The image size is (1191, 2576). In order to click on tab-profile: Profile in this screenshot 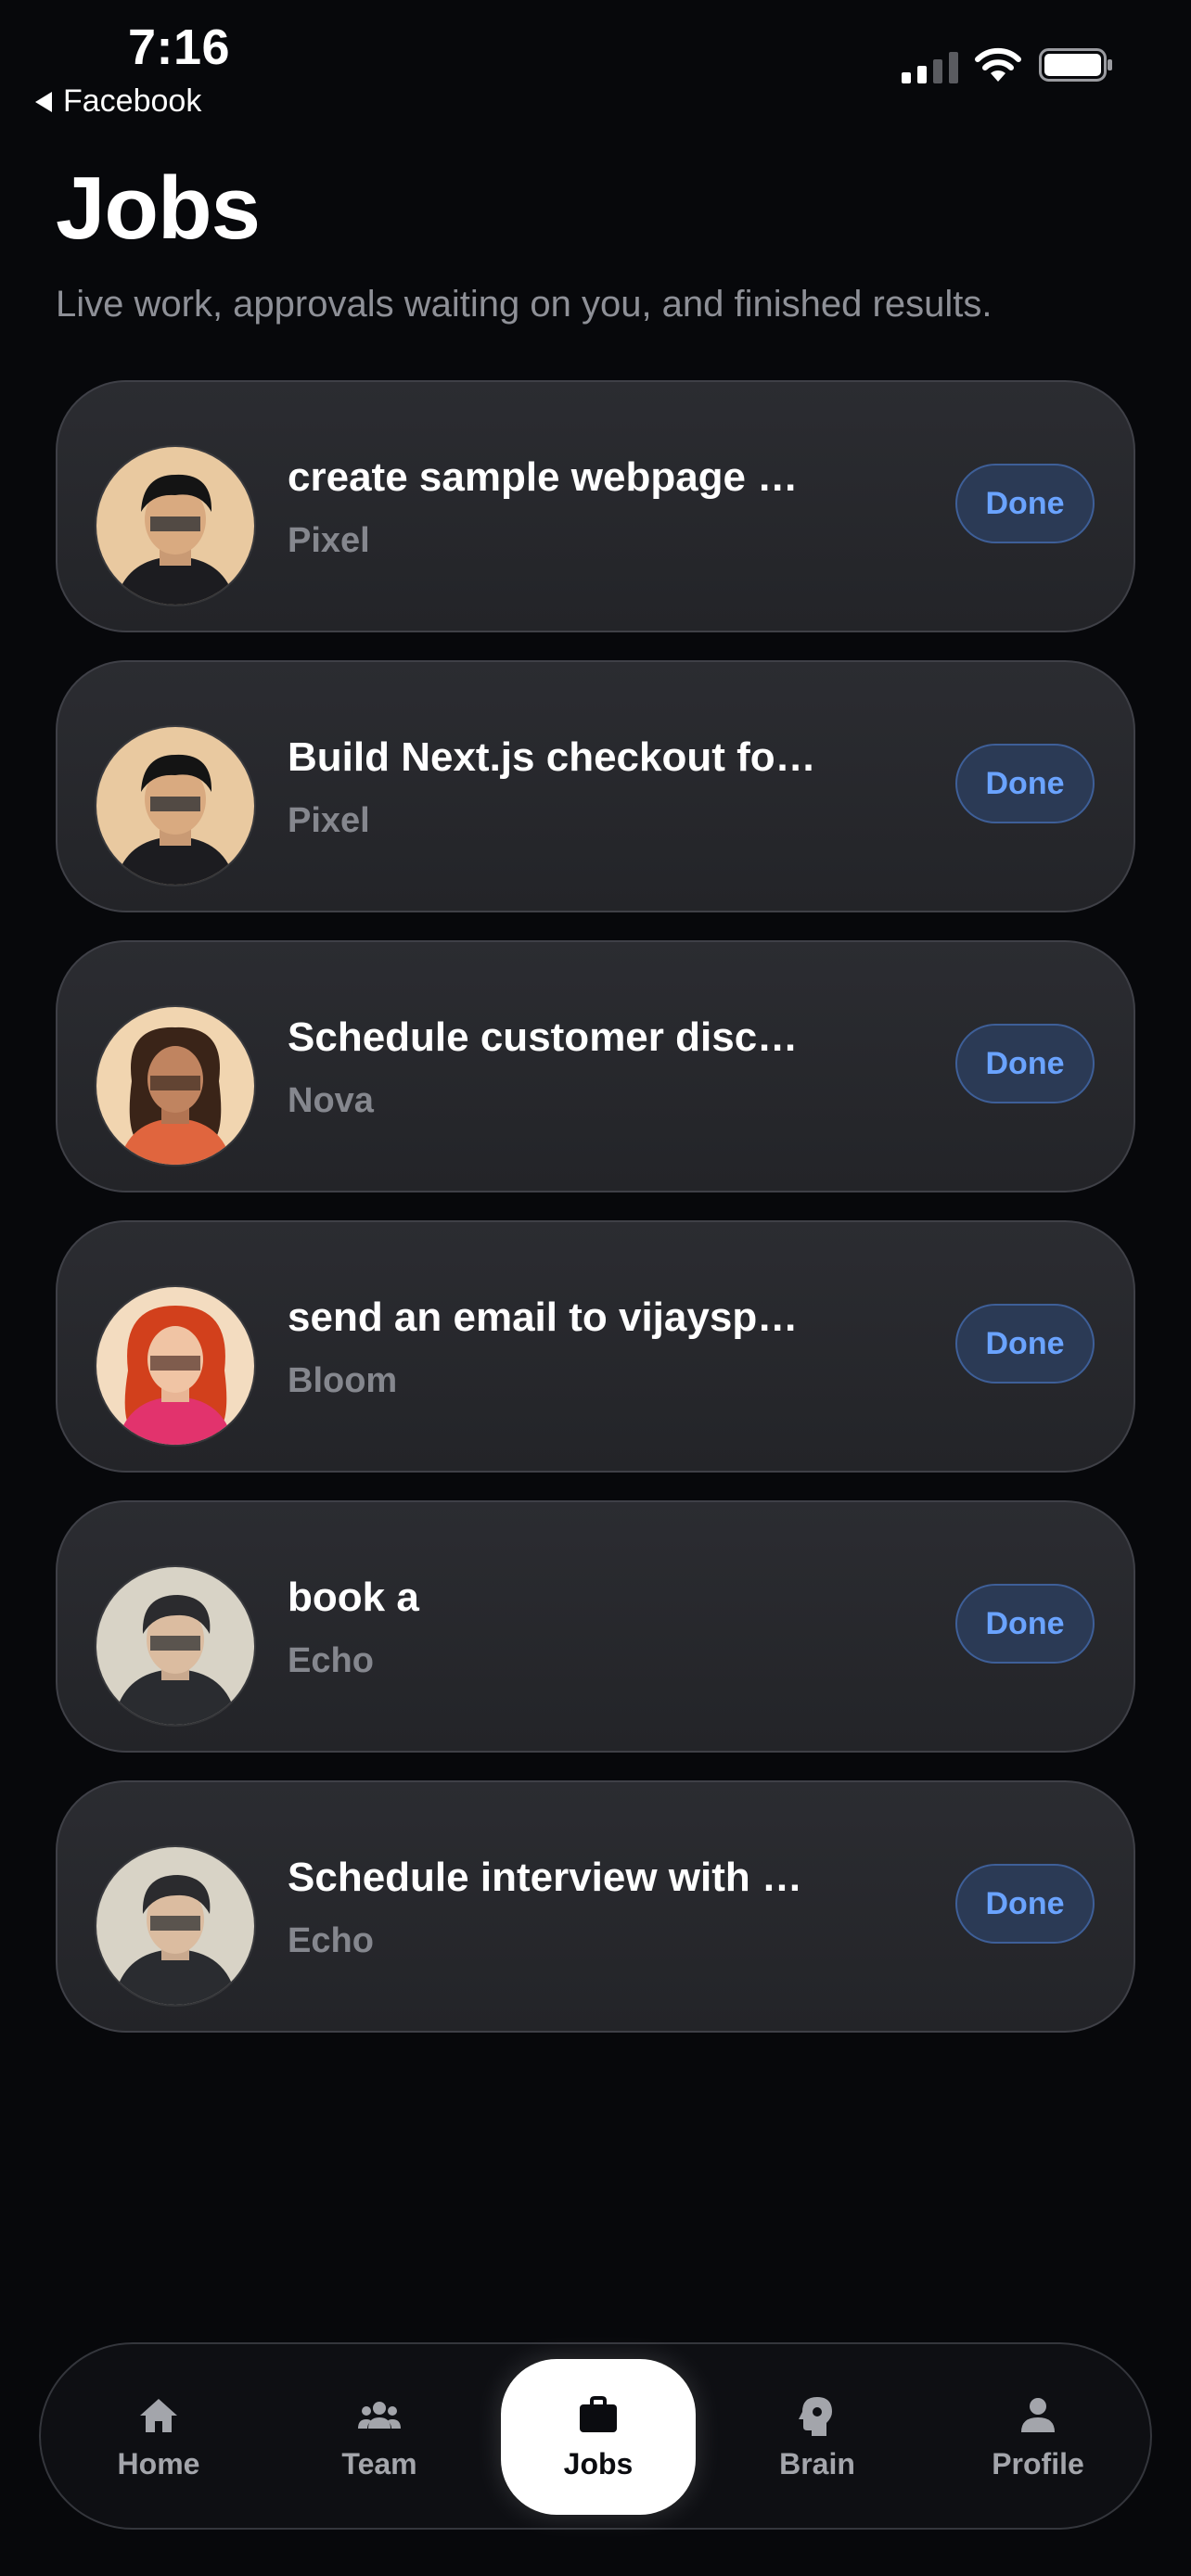, I will do `click(1038, 2437)`.